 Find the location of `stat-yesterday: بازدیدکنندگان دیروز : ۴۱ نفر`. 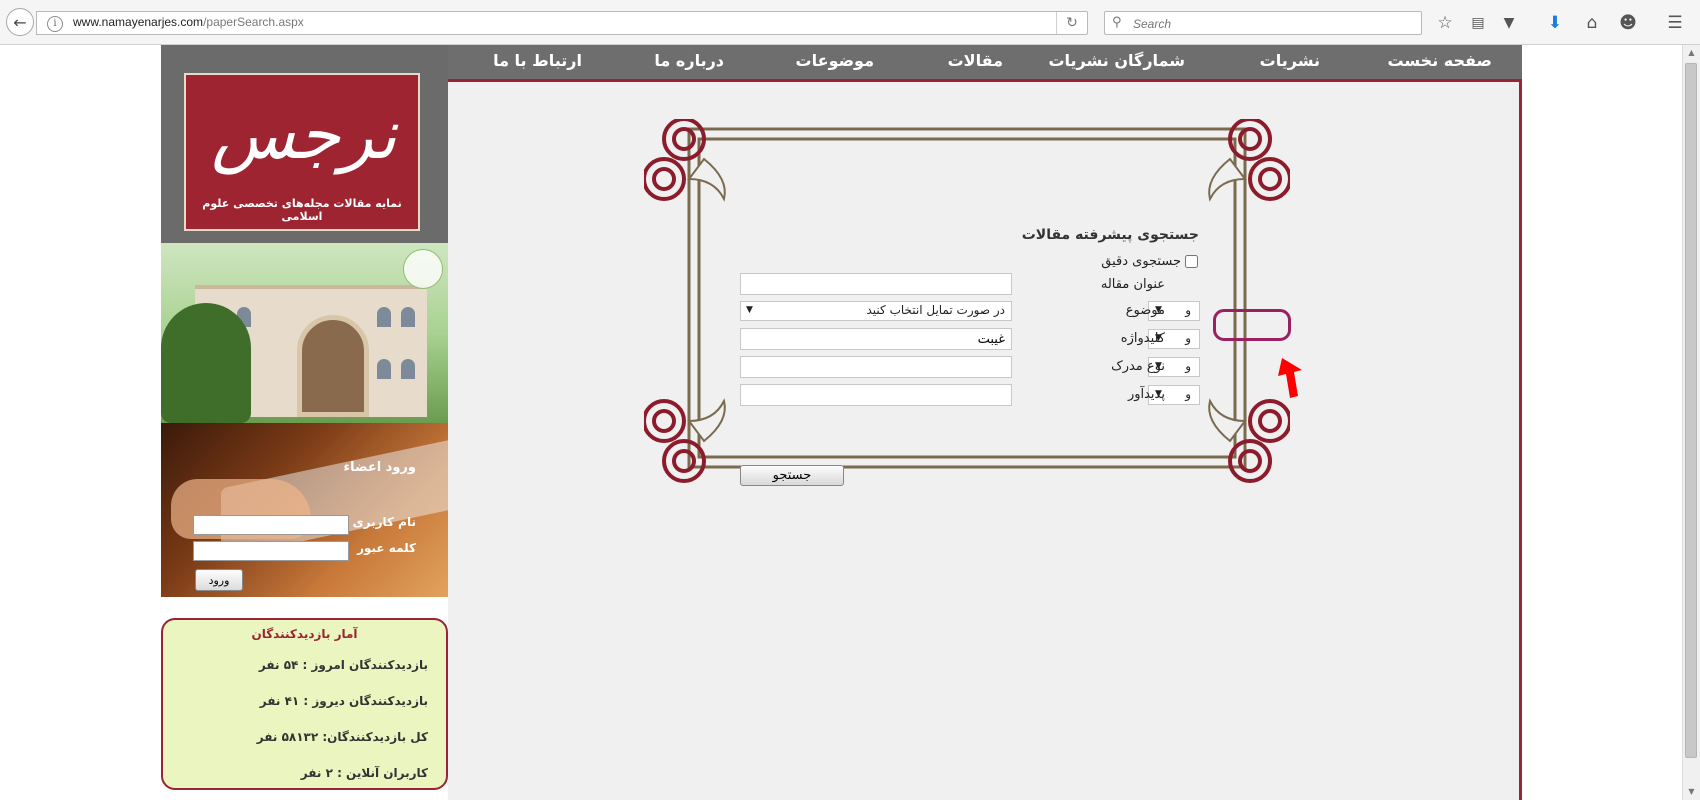

stat-yesterday: بازدیدکنندگان دیروز : ۴۱ نفر is located at coordinates (343, 701).